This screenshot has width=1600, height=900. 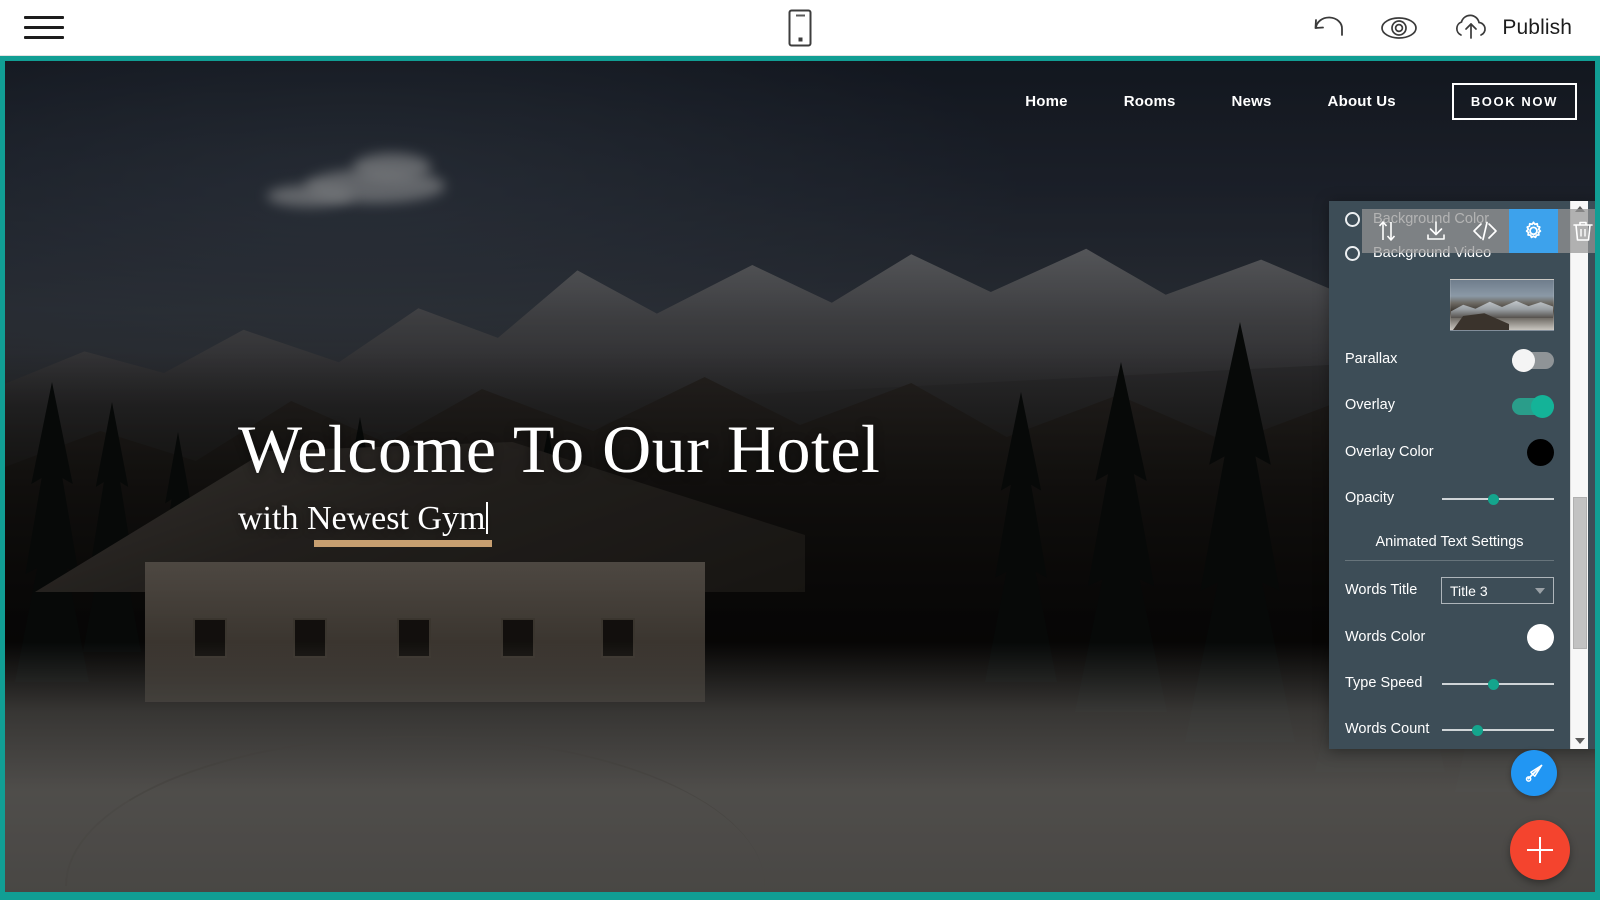 What do you see at coordinates (1579, 741) in the screenshot?
I see `scroll-down-arrow-icon` at bounding box center [1579, 741].